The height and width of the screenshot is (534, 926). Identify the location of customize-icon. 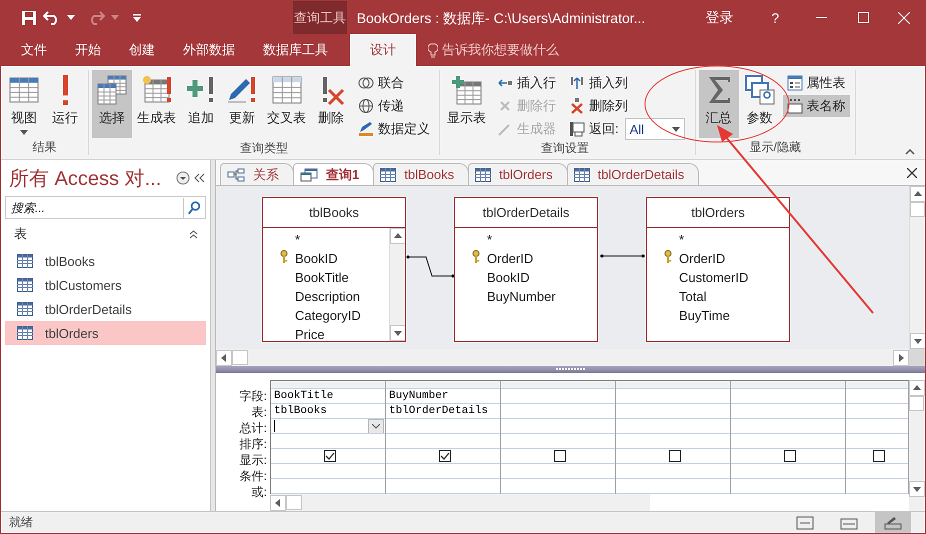
(137, 18).